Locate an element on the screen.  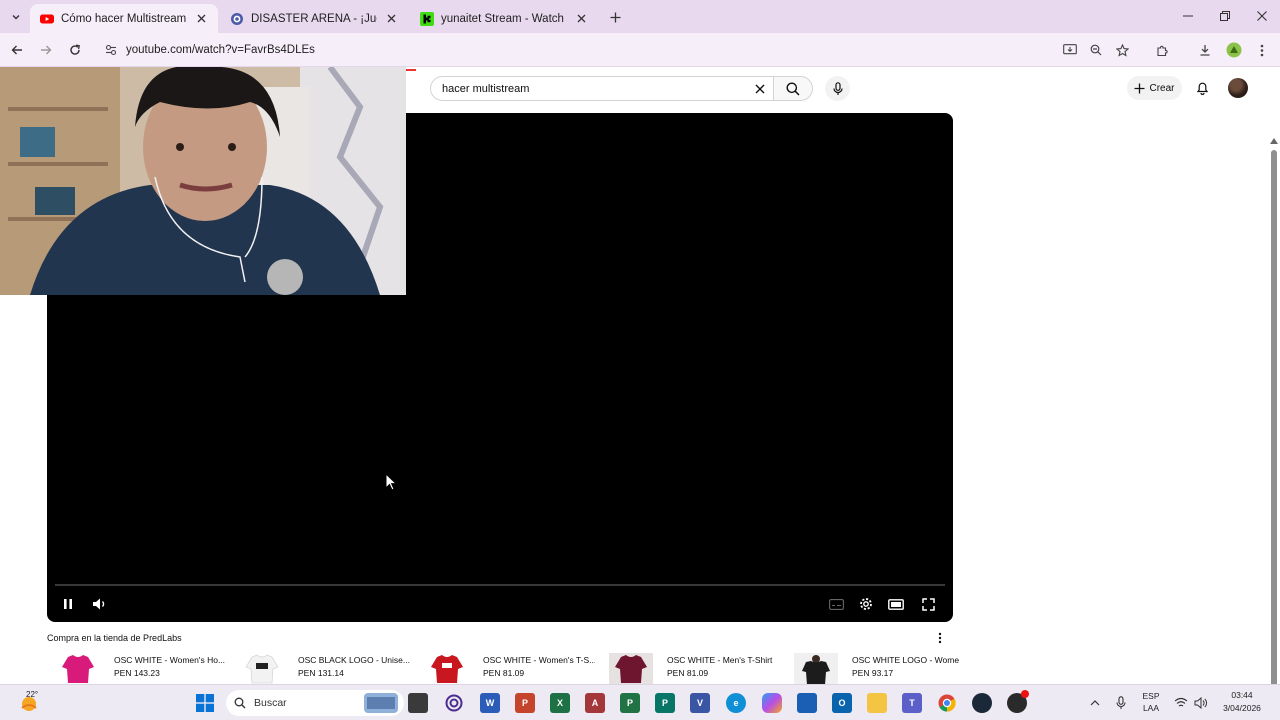
voice-search-button is located at coordinates (837, 88).